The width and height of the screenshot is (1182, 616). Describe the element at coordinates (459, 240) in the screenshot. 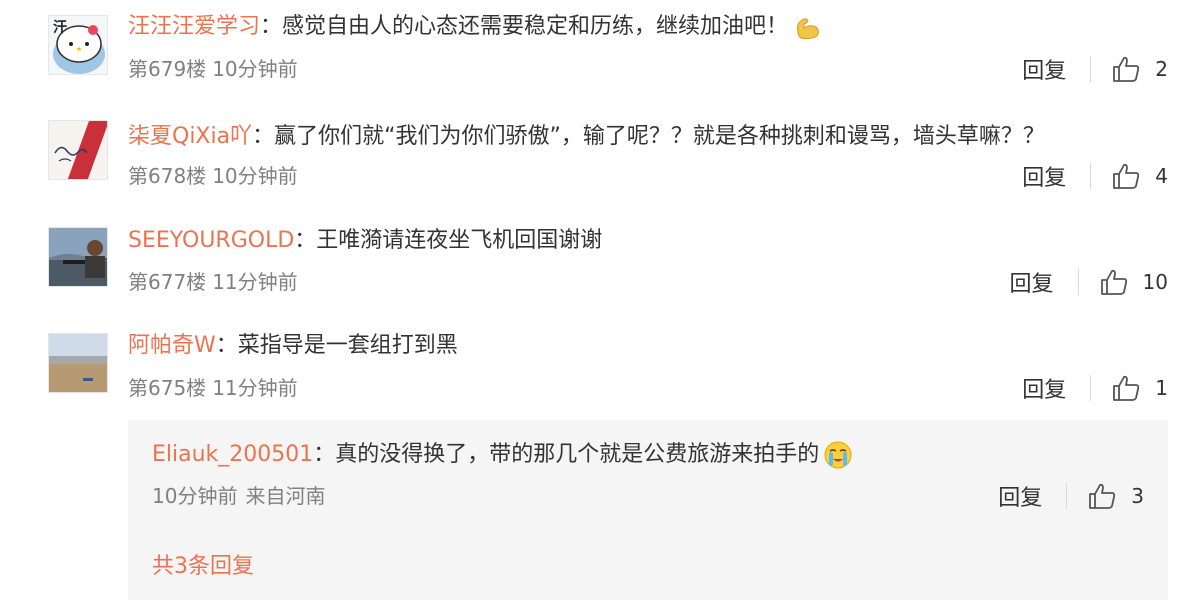

I see `comment-text: 王唯漪请连夜坐飞机回国谢谢` at that location.